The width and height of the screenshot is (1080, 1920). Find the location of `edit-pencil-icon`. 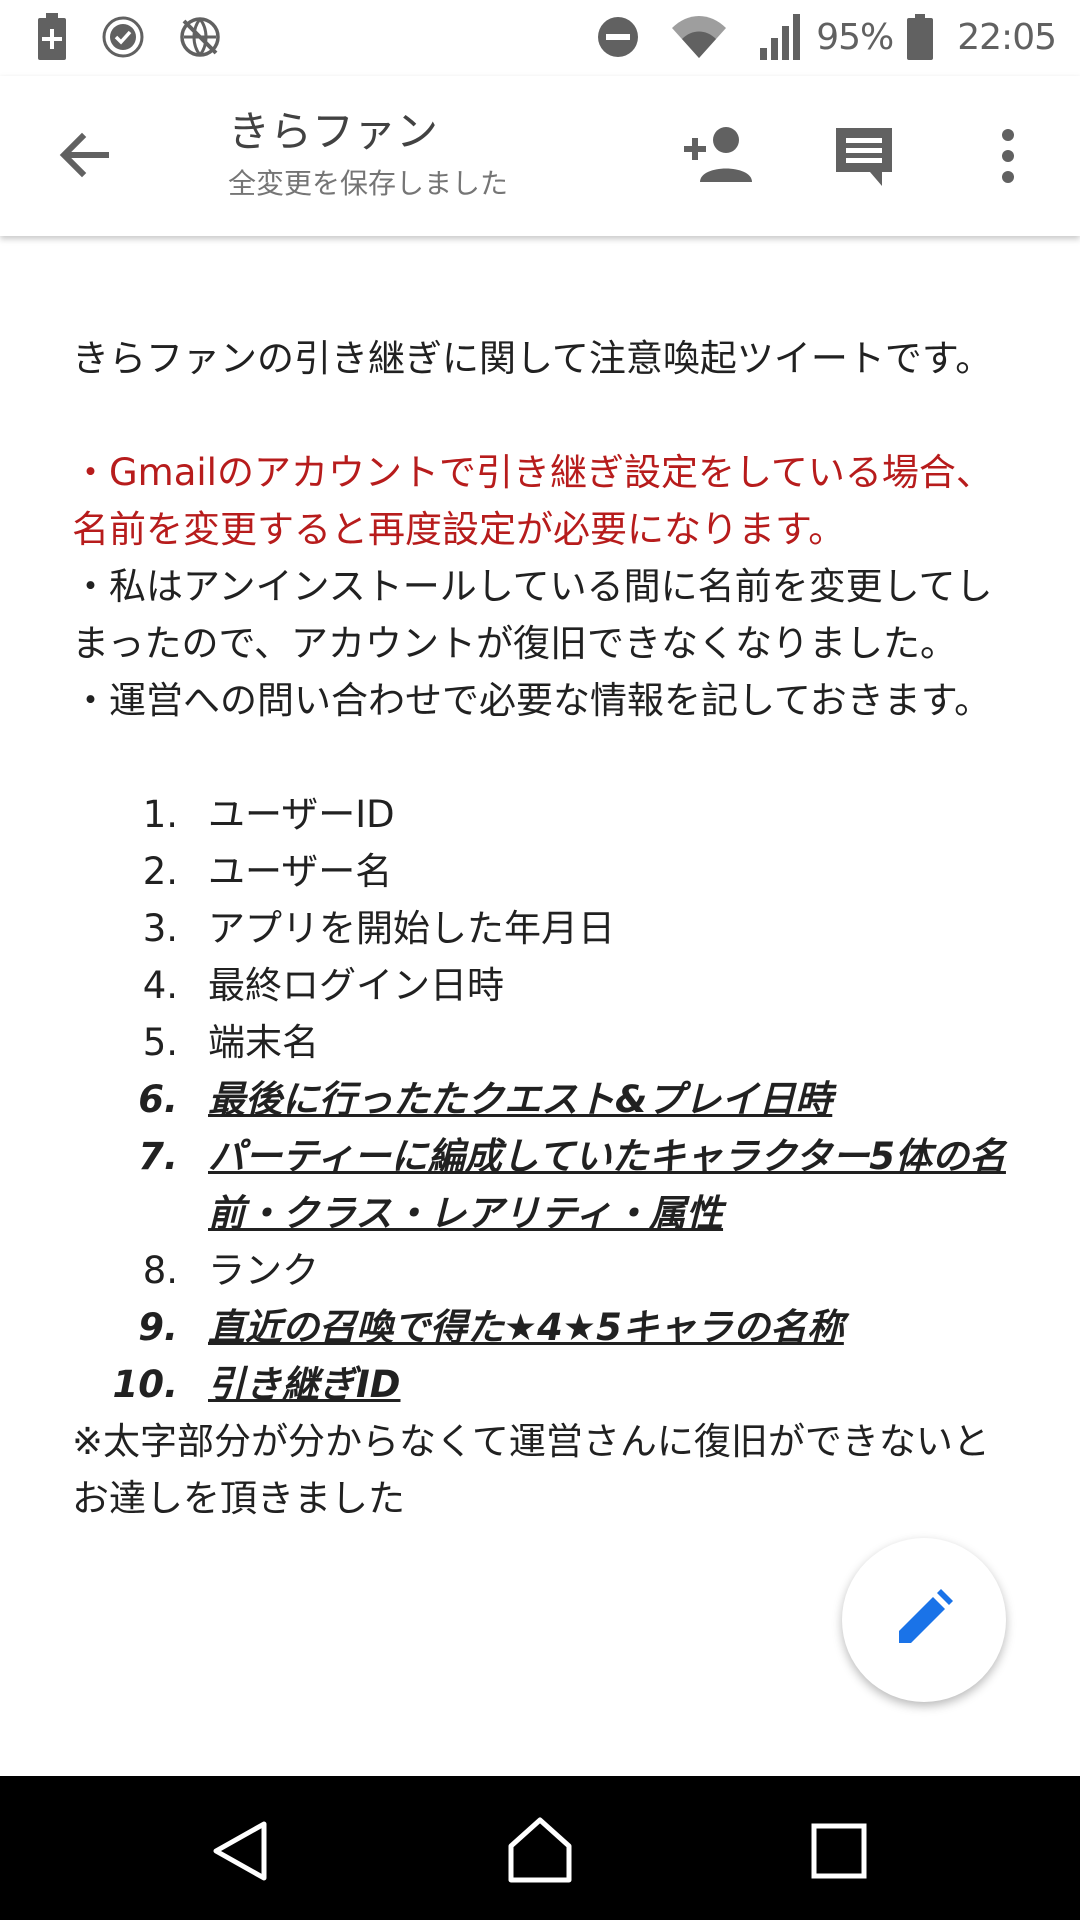

edit-pencil-icon is located at coordinates (924, 1620).